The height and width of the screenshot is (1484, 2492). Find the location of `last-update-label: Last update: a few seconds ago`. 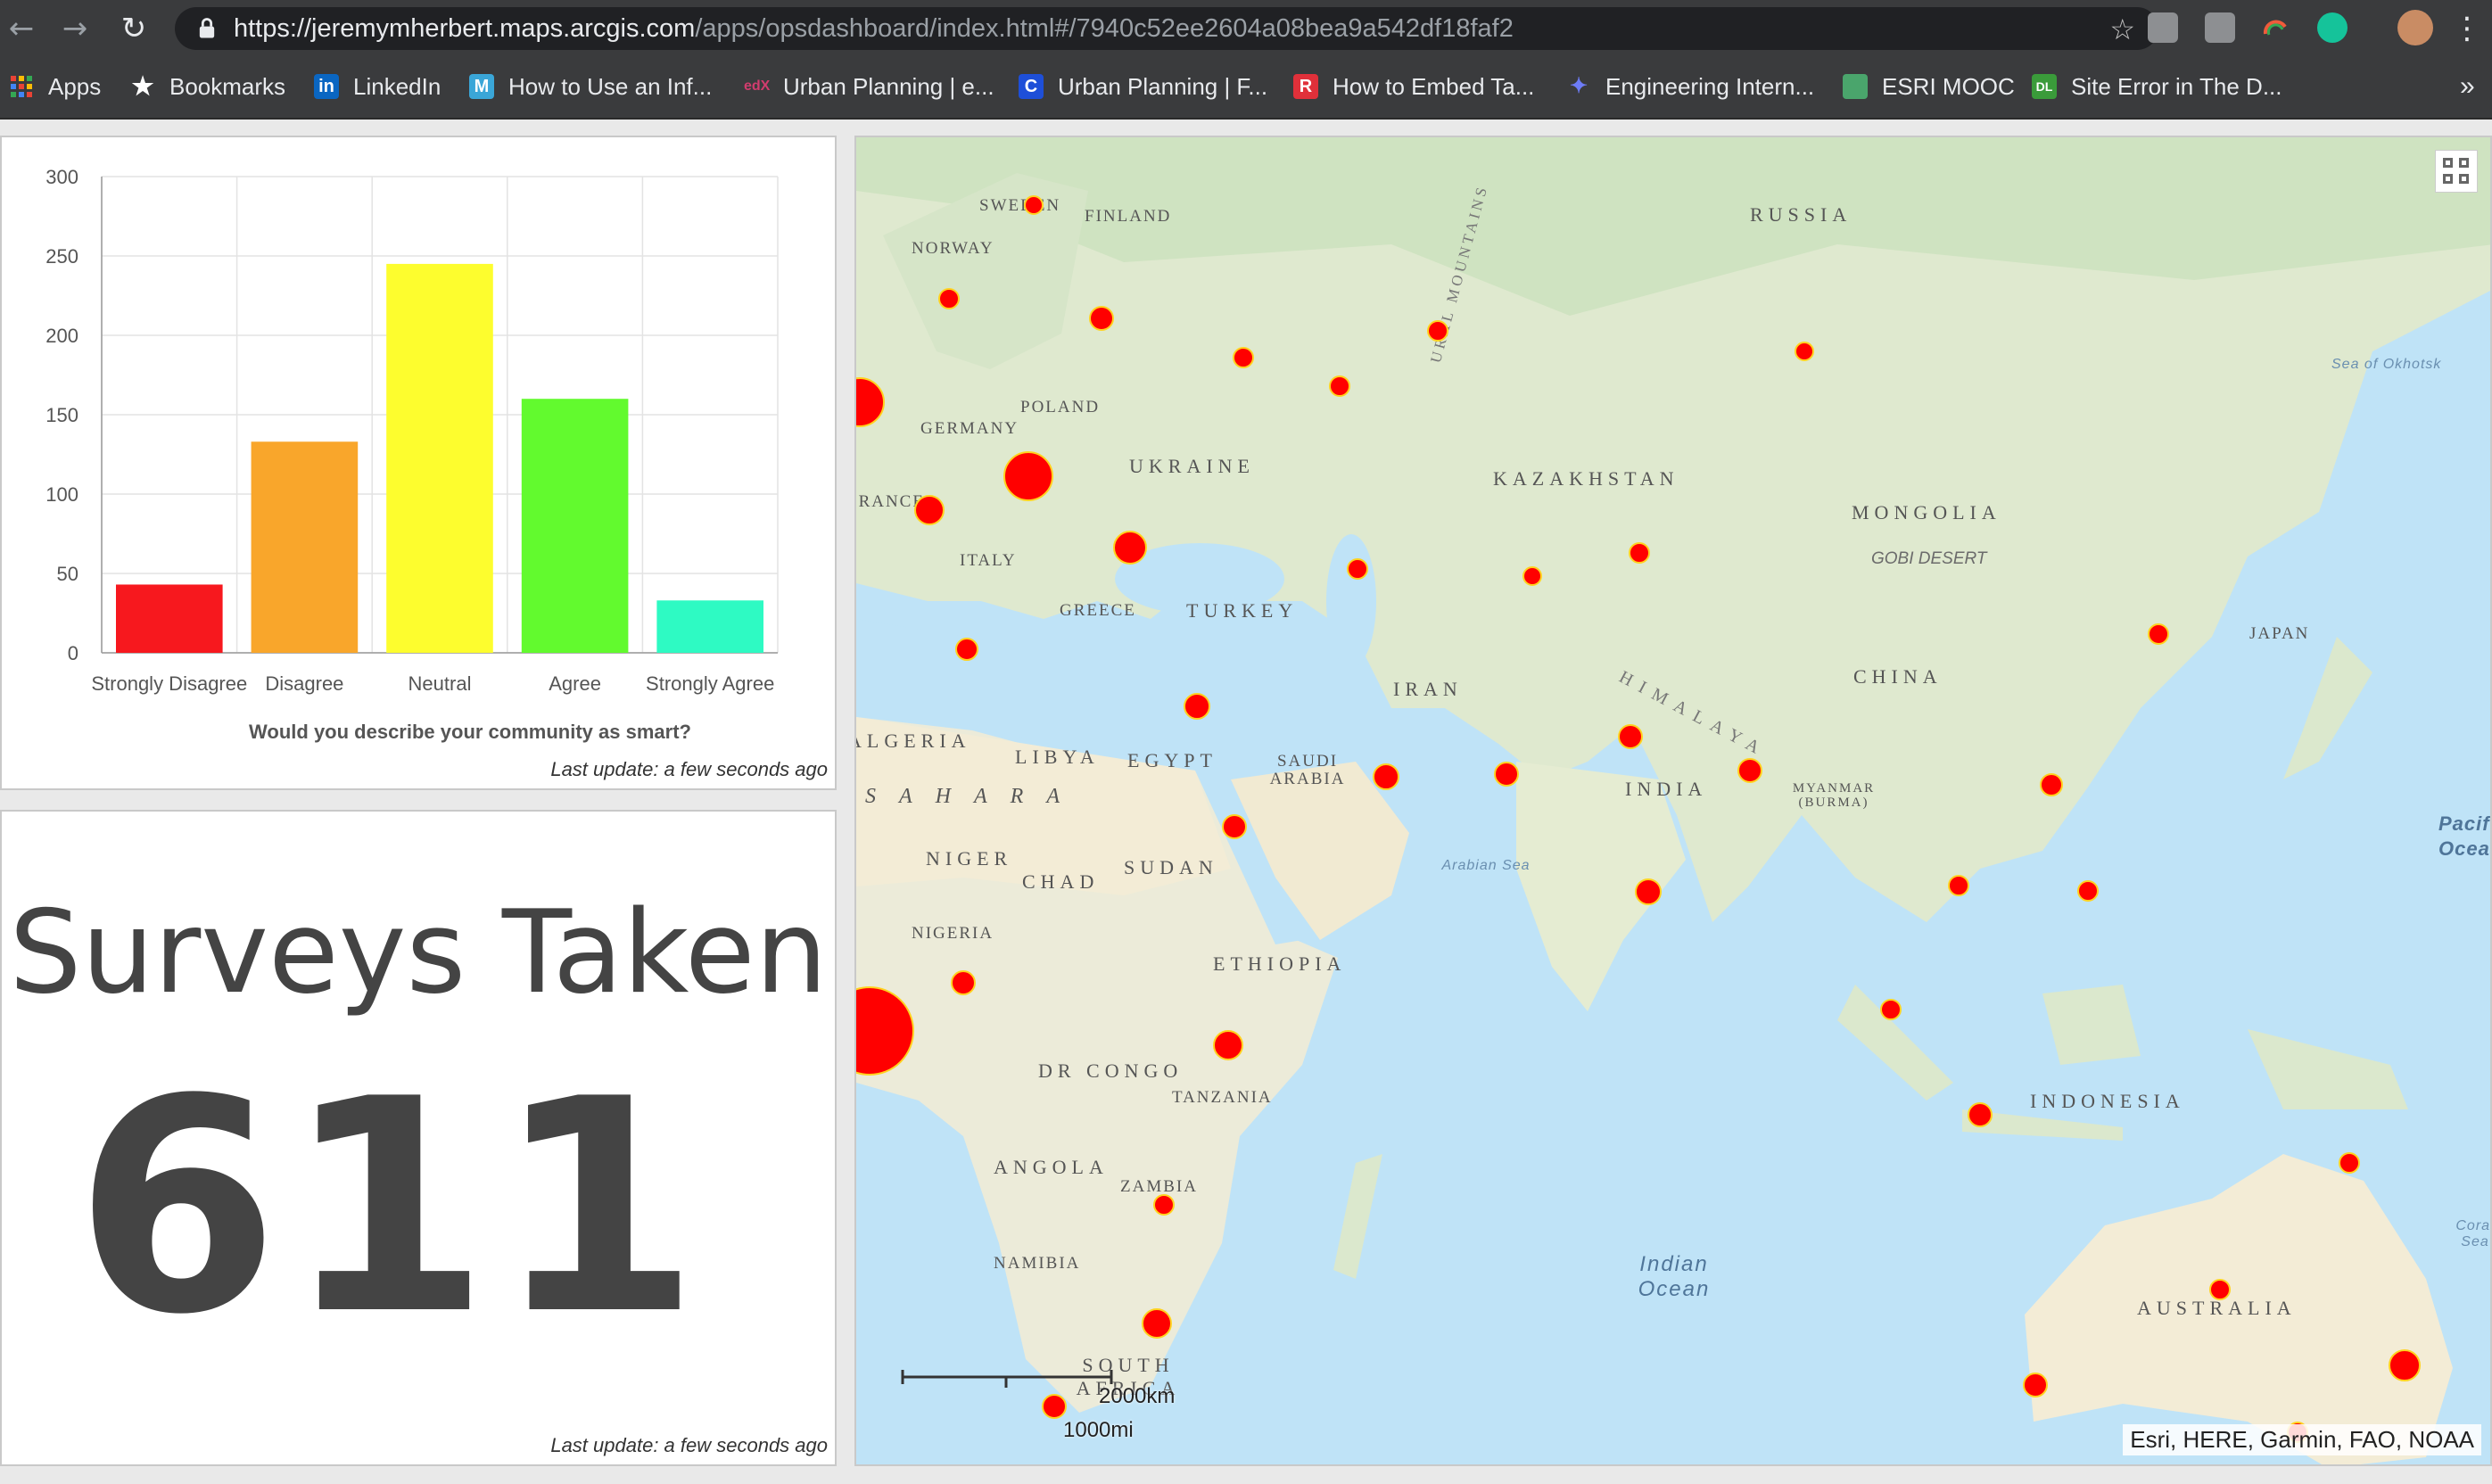

last-update-label: Last update: a few seconds ago is located at coordinates (689, 769).